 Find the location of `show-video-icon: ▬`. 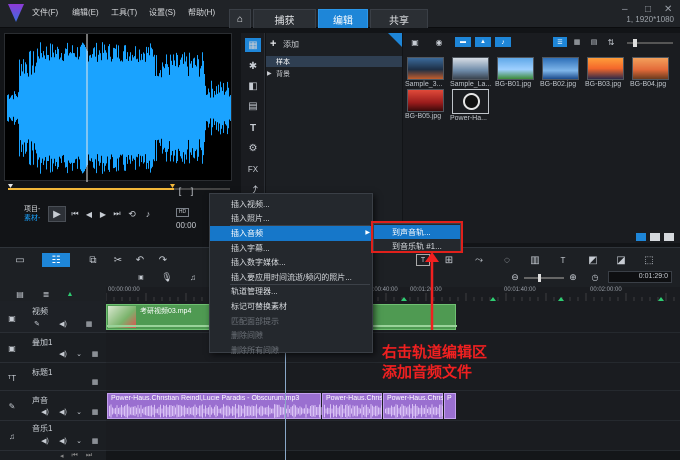

show-video-icon: ▬ is located at coordinates (463, 42).